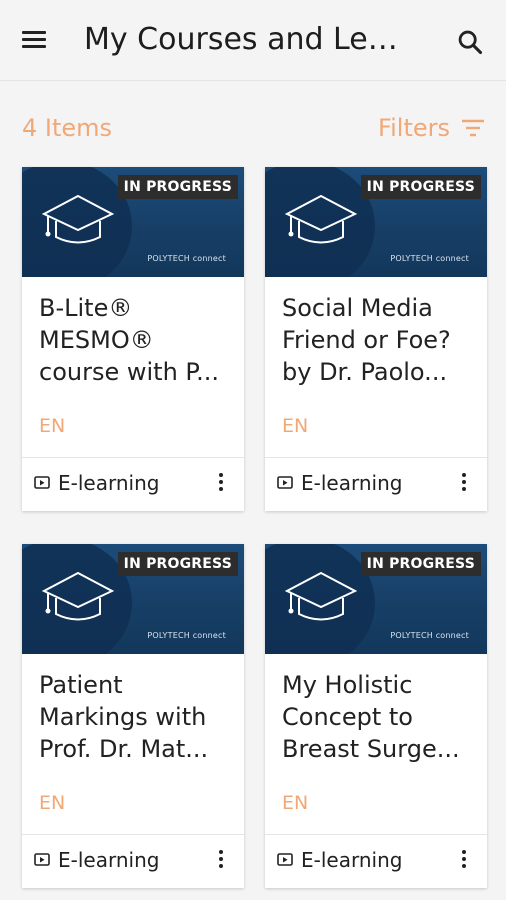 This screenshot has height=900, width=506. I want to click on page-title: My Courses and Learning, so click(249, 39).